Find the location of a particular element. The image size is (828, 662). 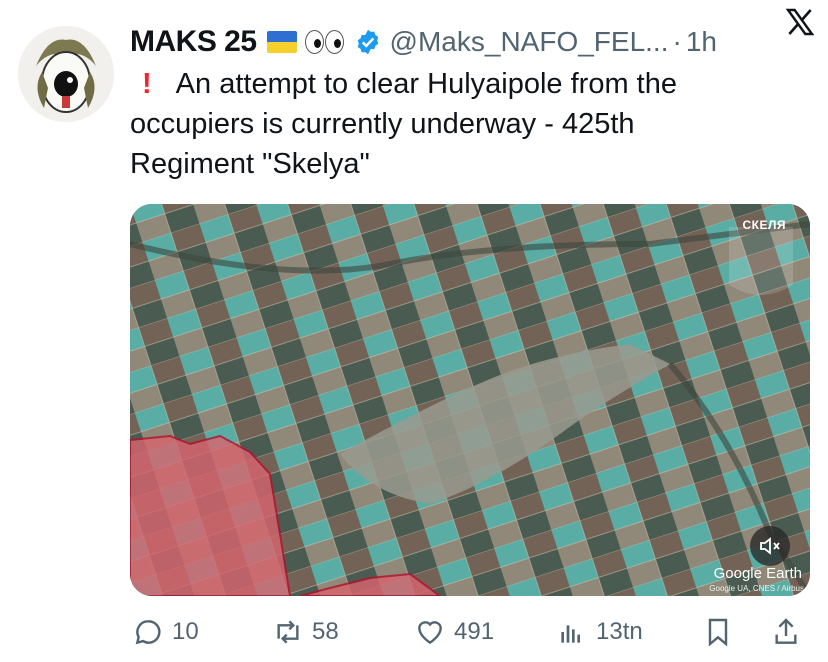

verified-badge-icon is located at coordinates (367, 42).